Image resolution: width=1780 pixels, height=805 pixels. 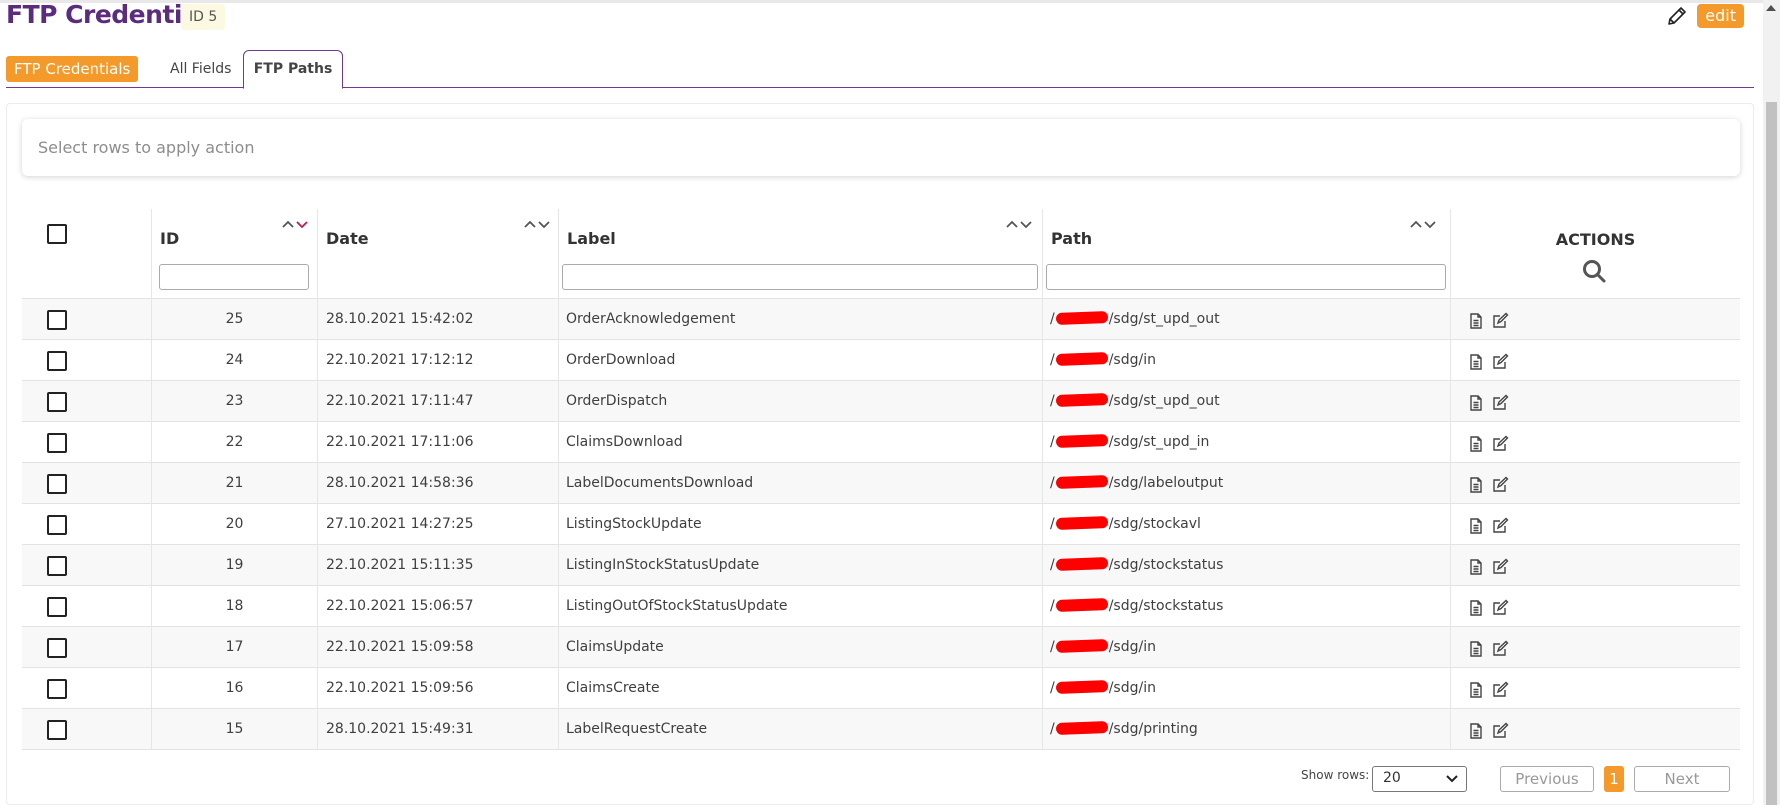 I want to click on cell-path-suffix: /sdg/st_upd_out, so click(x=1164, y=319).